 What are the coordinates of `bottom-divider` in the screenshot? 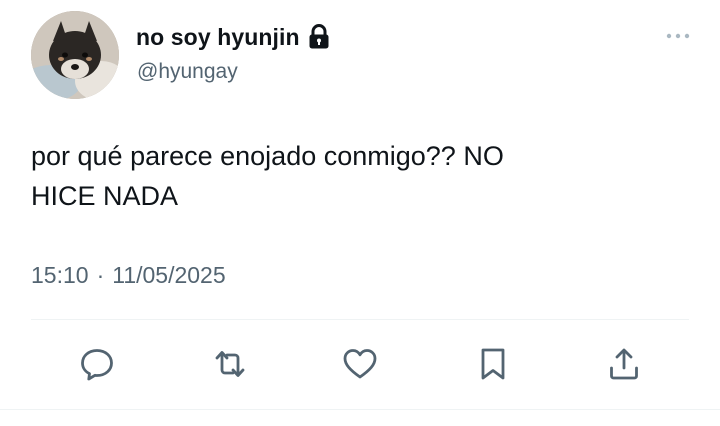 It's located at (360, 409).